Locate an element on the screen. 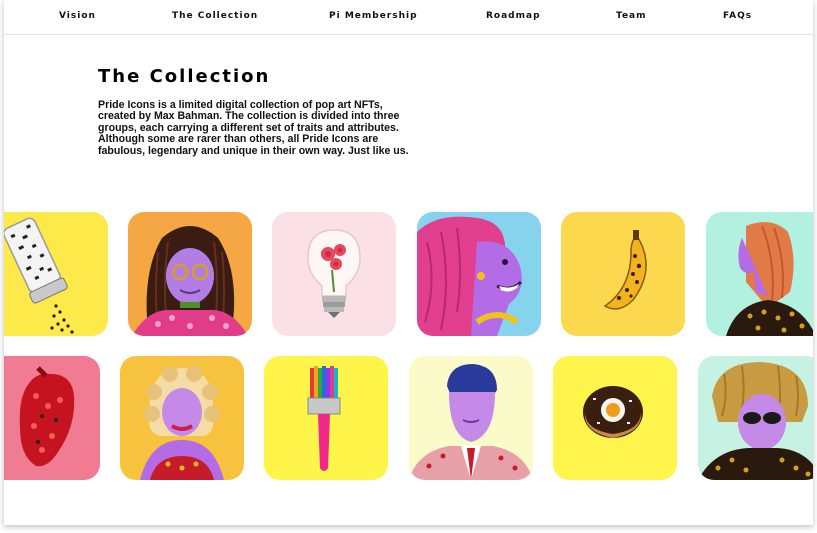 The width and height of the screenshot is (817, 533). dreadlocks-portrait-art is located at coordinates (190, 274).